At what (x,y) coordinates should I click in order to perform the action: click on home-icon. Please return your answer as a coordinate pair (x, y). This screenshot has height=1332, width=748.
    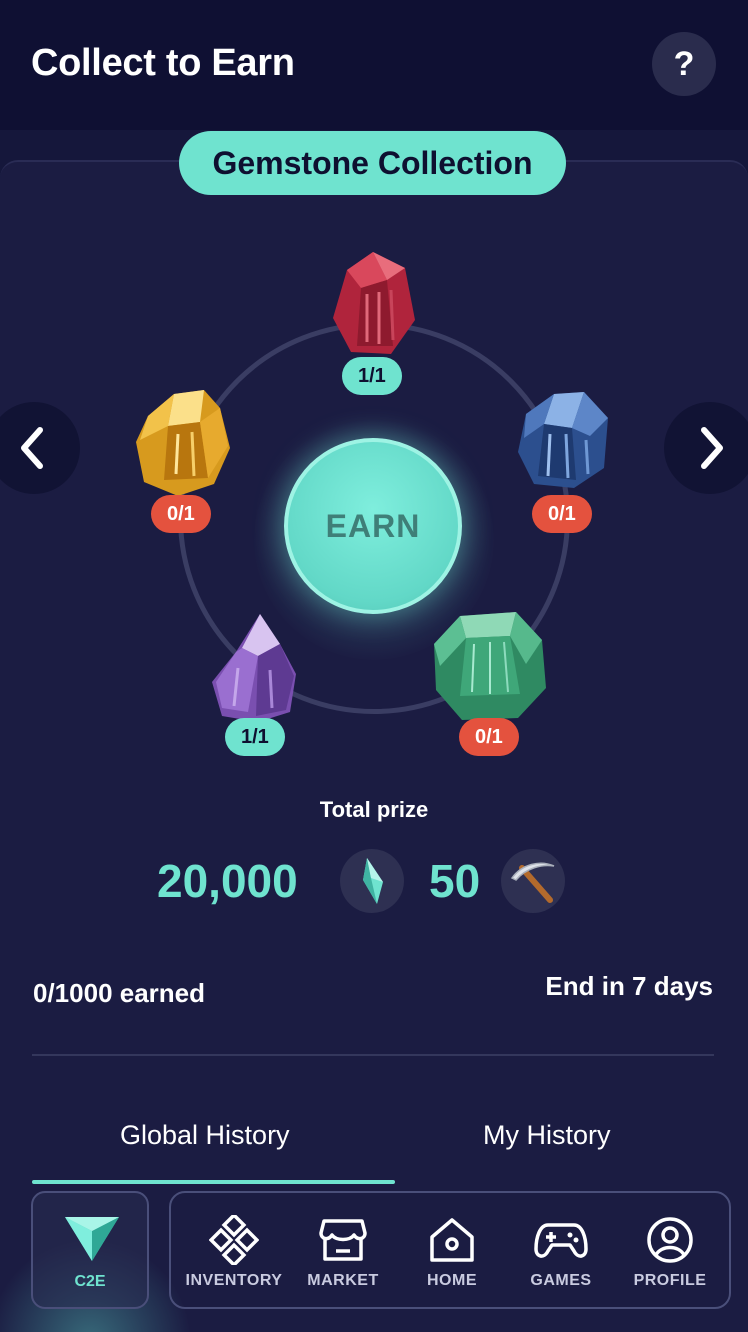
    Looking at the image, I should click on (452, 1240).